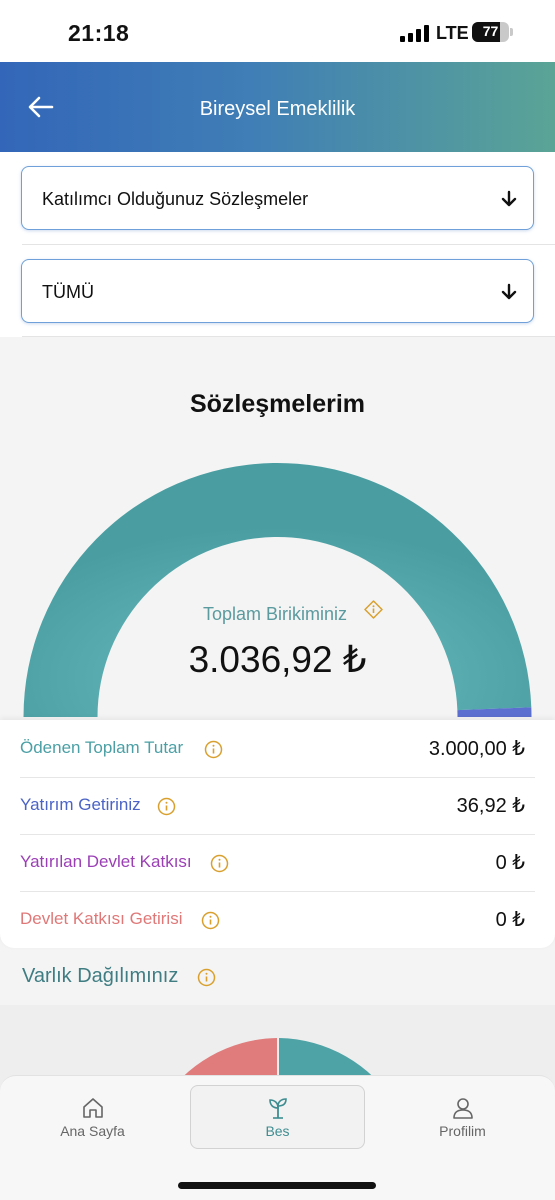 This screenshot has width=555, height=1200. Describe the element at coordinates (510, 863) in the screenshot. I see `state-contribution-value: 0 ₺` at that location.